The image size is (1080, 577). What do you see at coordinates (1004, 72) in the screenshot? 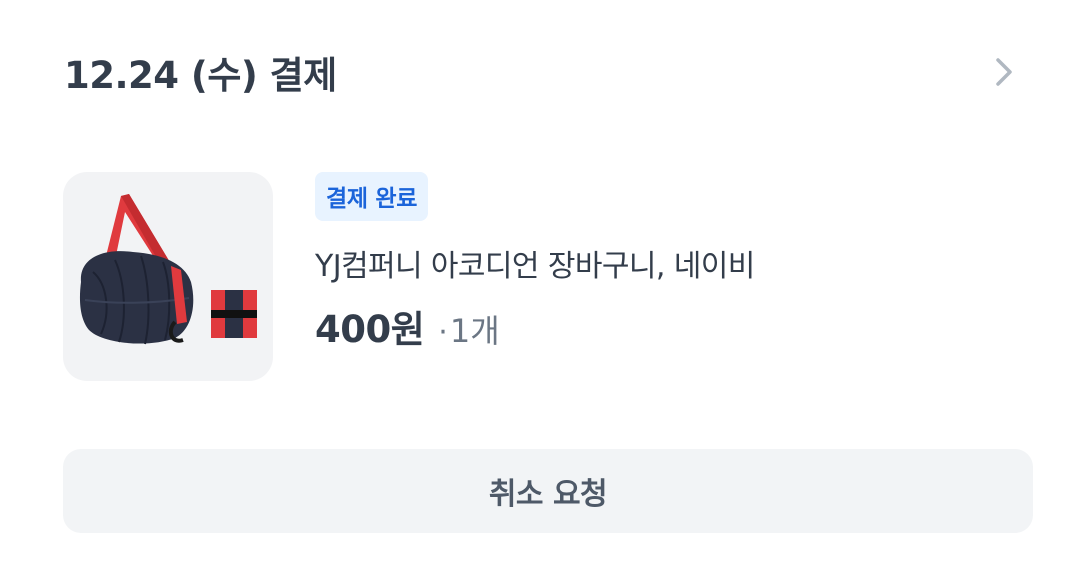
I see `chevron-right-icon` at bounding box center [1004, 72].